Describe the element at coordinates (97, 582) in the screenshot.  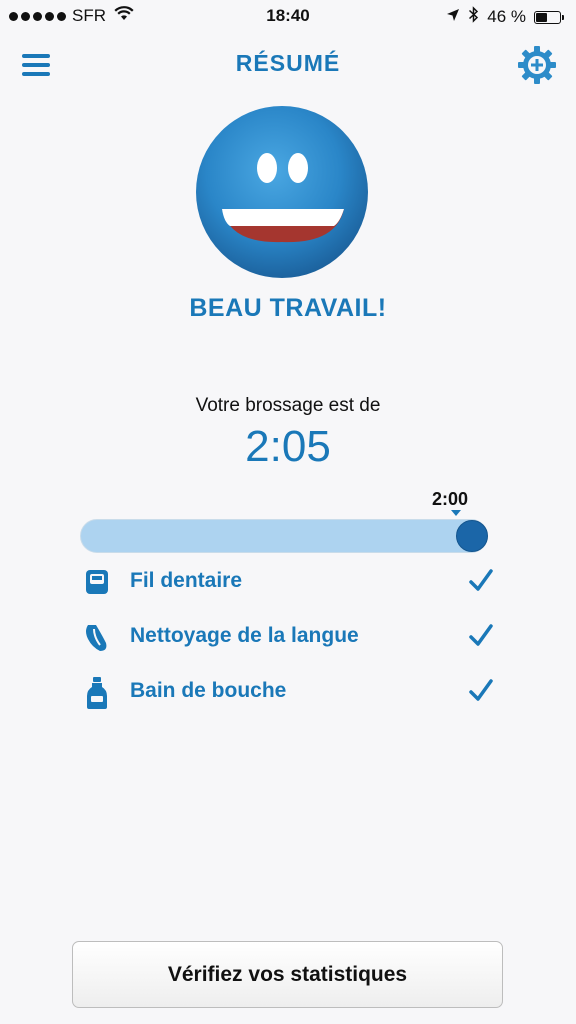
I see `floss-icon` at that location.